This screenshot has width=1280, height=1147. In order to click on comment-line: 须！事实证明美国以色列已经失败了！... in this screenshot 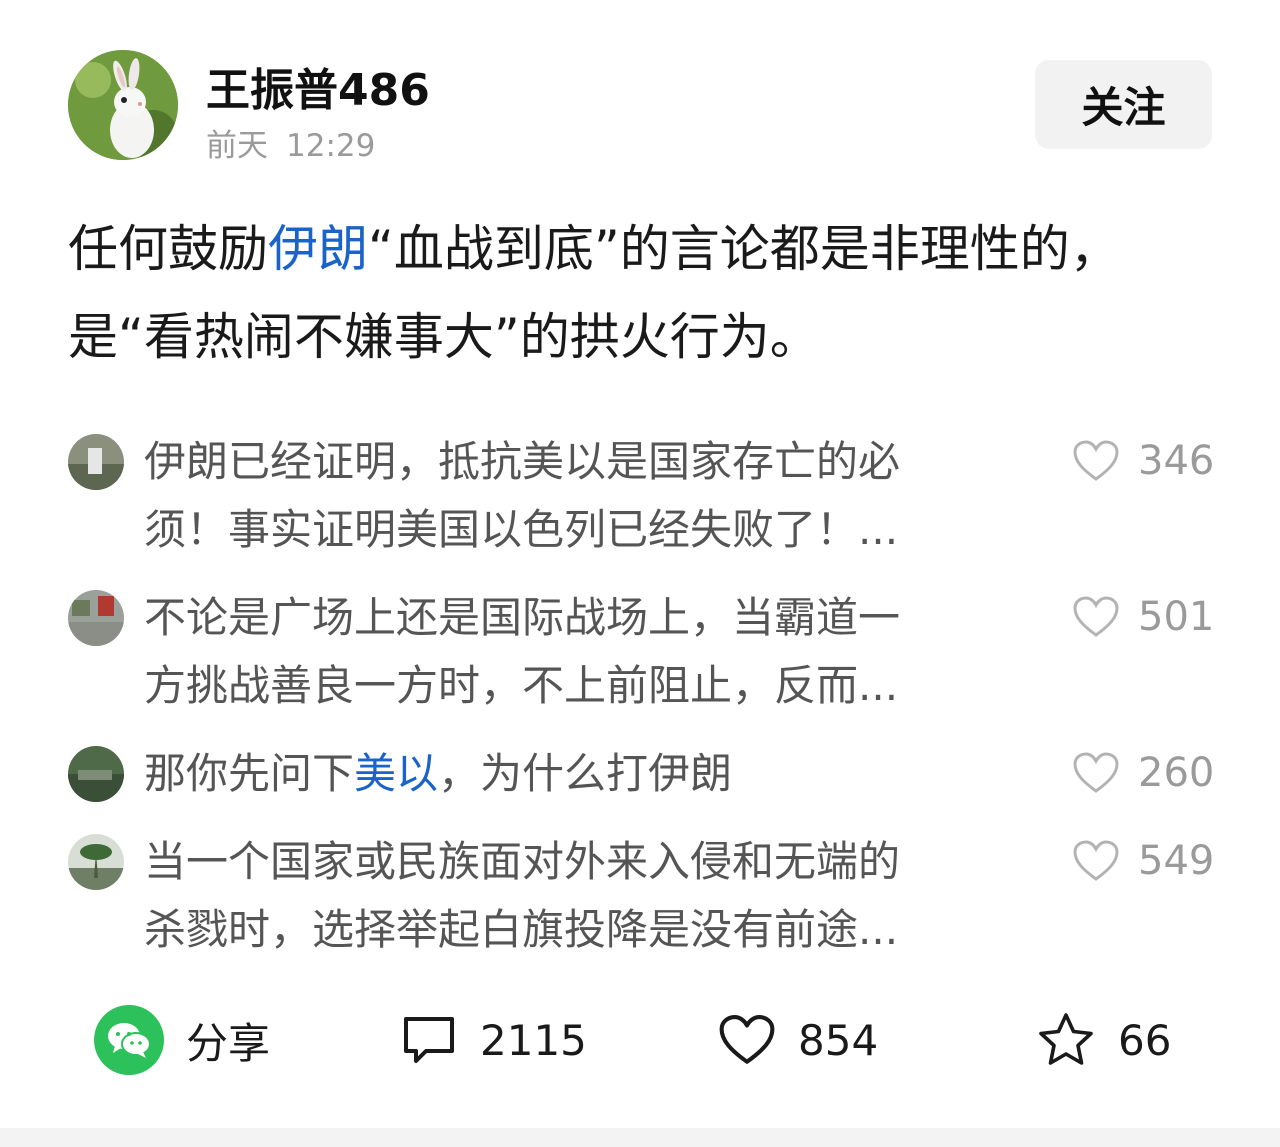, I will do `click(521, 529)`.